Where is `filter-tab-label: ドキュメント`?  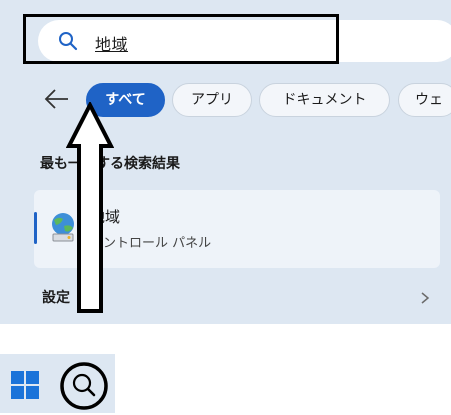 filter-tab-label: ドキュメント is located at coordinates (324, 100).